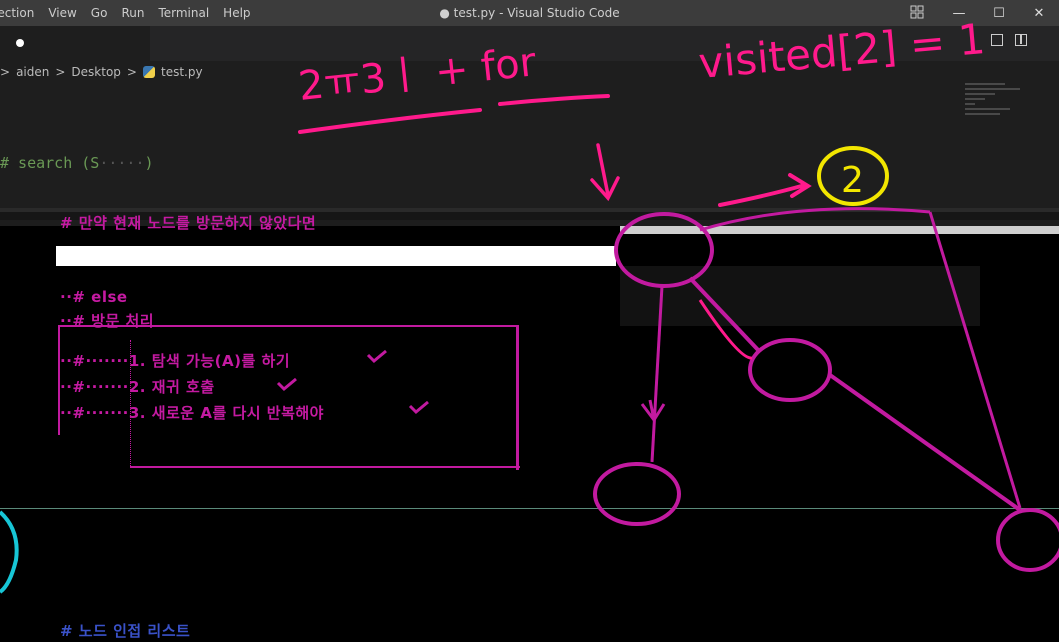  I want to click on minimize-button: —, so click(959, 13).